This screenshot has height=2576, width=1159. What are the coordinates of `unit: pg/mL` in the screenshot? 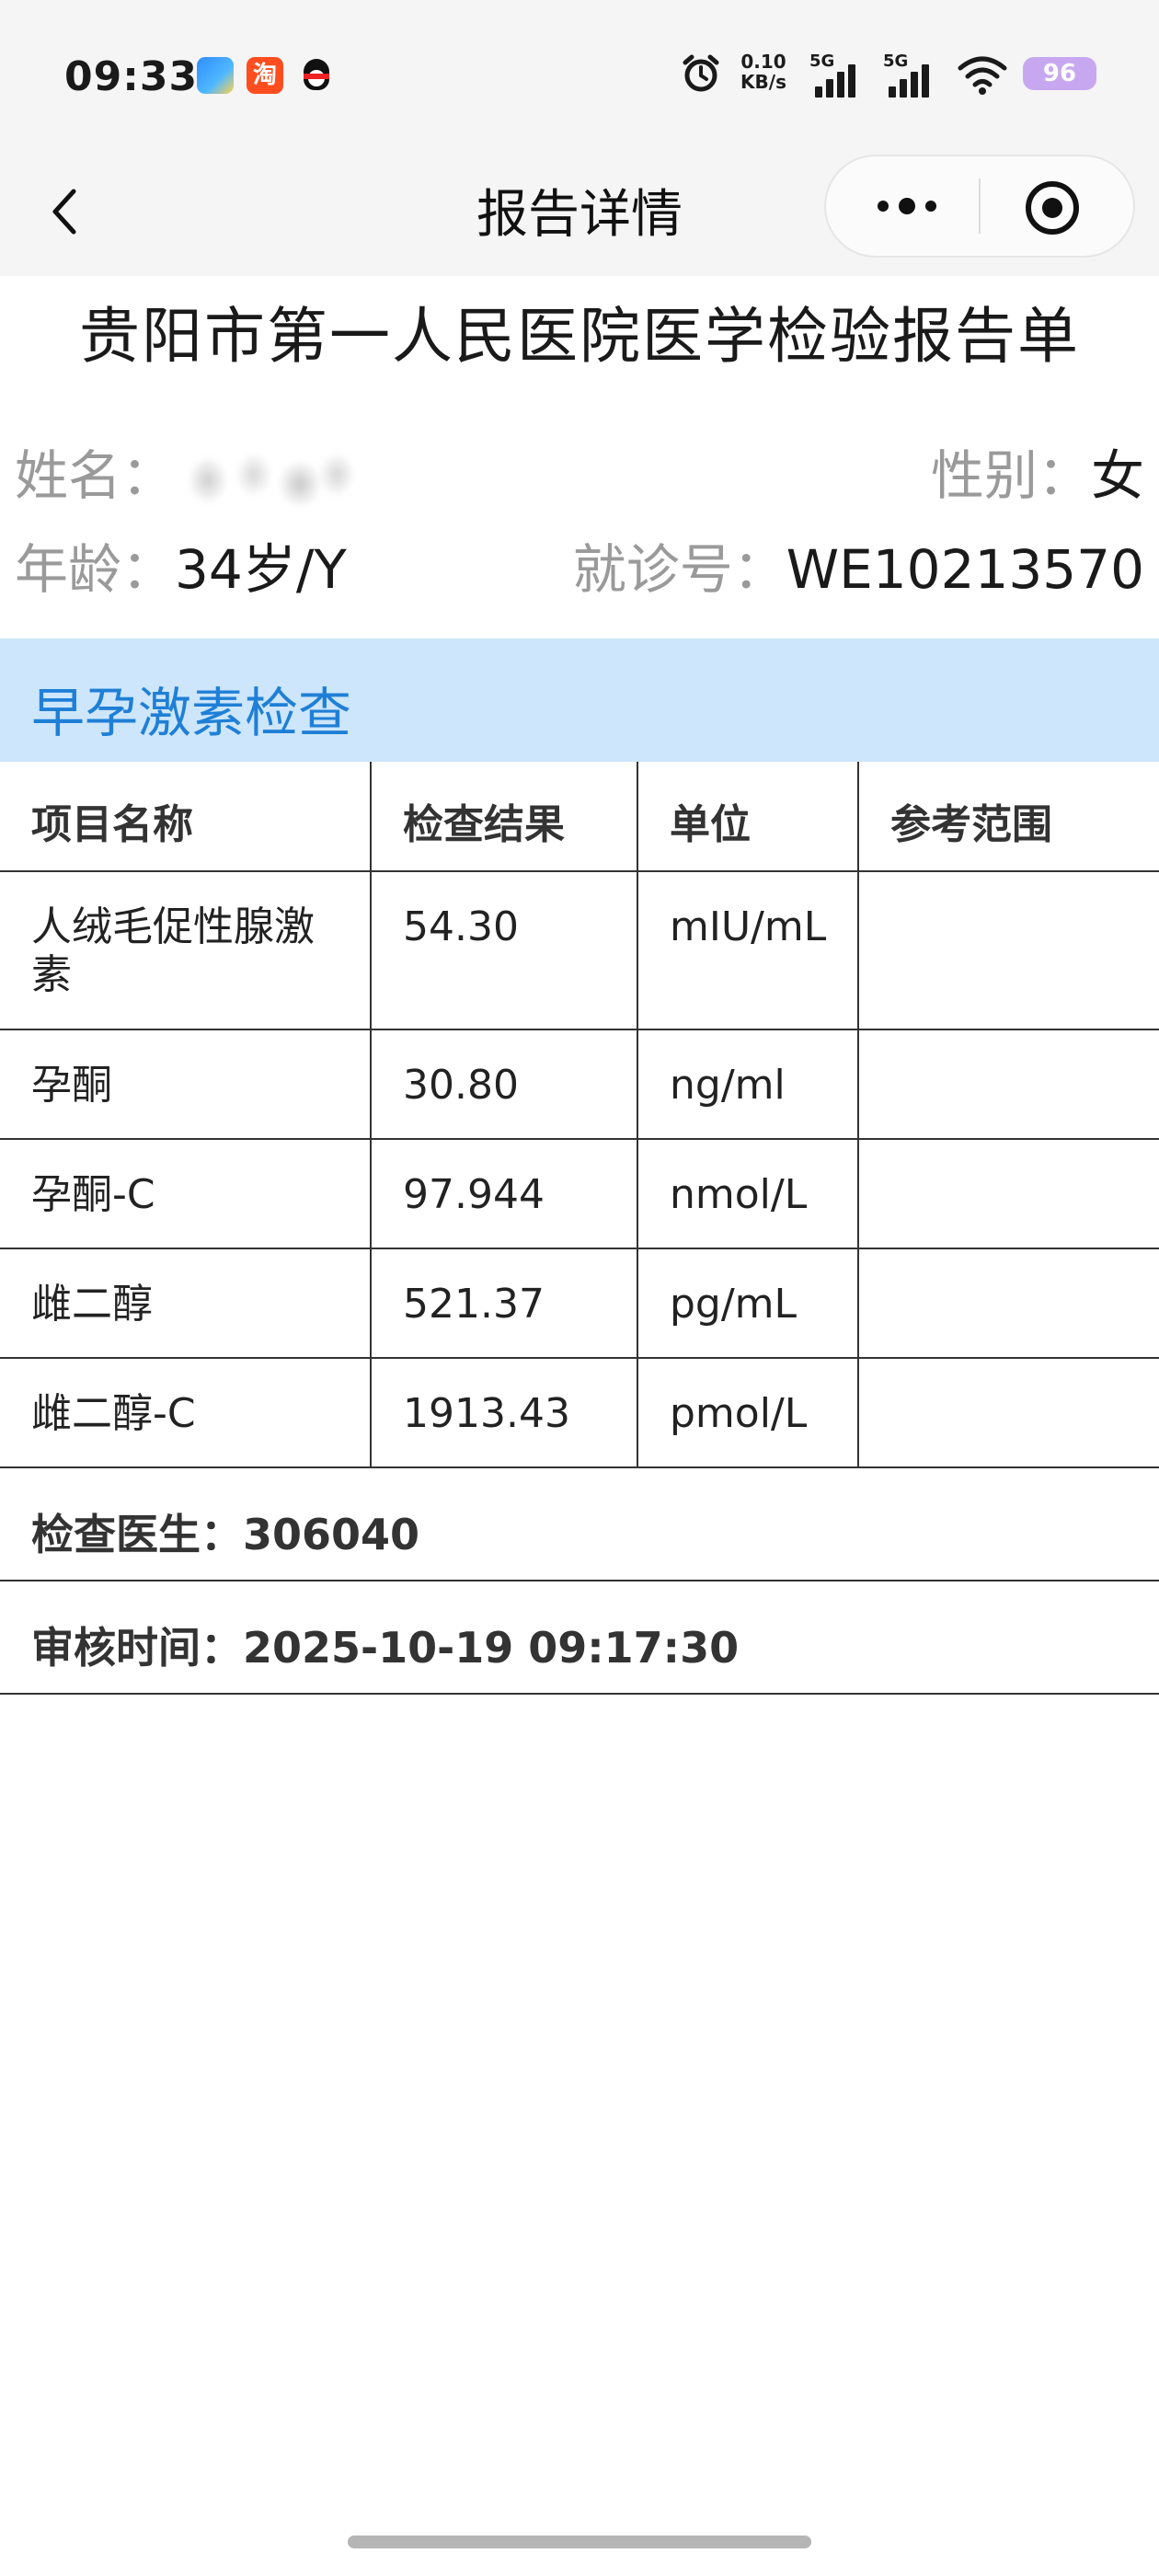 It's located at (747, 1303).